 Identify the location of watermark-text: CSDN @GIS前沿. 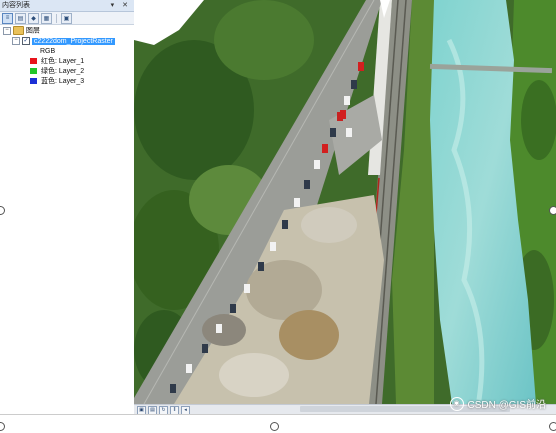
(507, 405).